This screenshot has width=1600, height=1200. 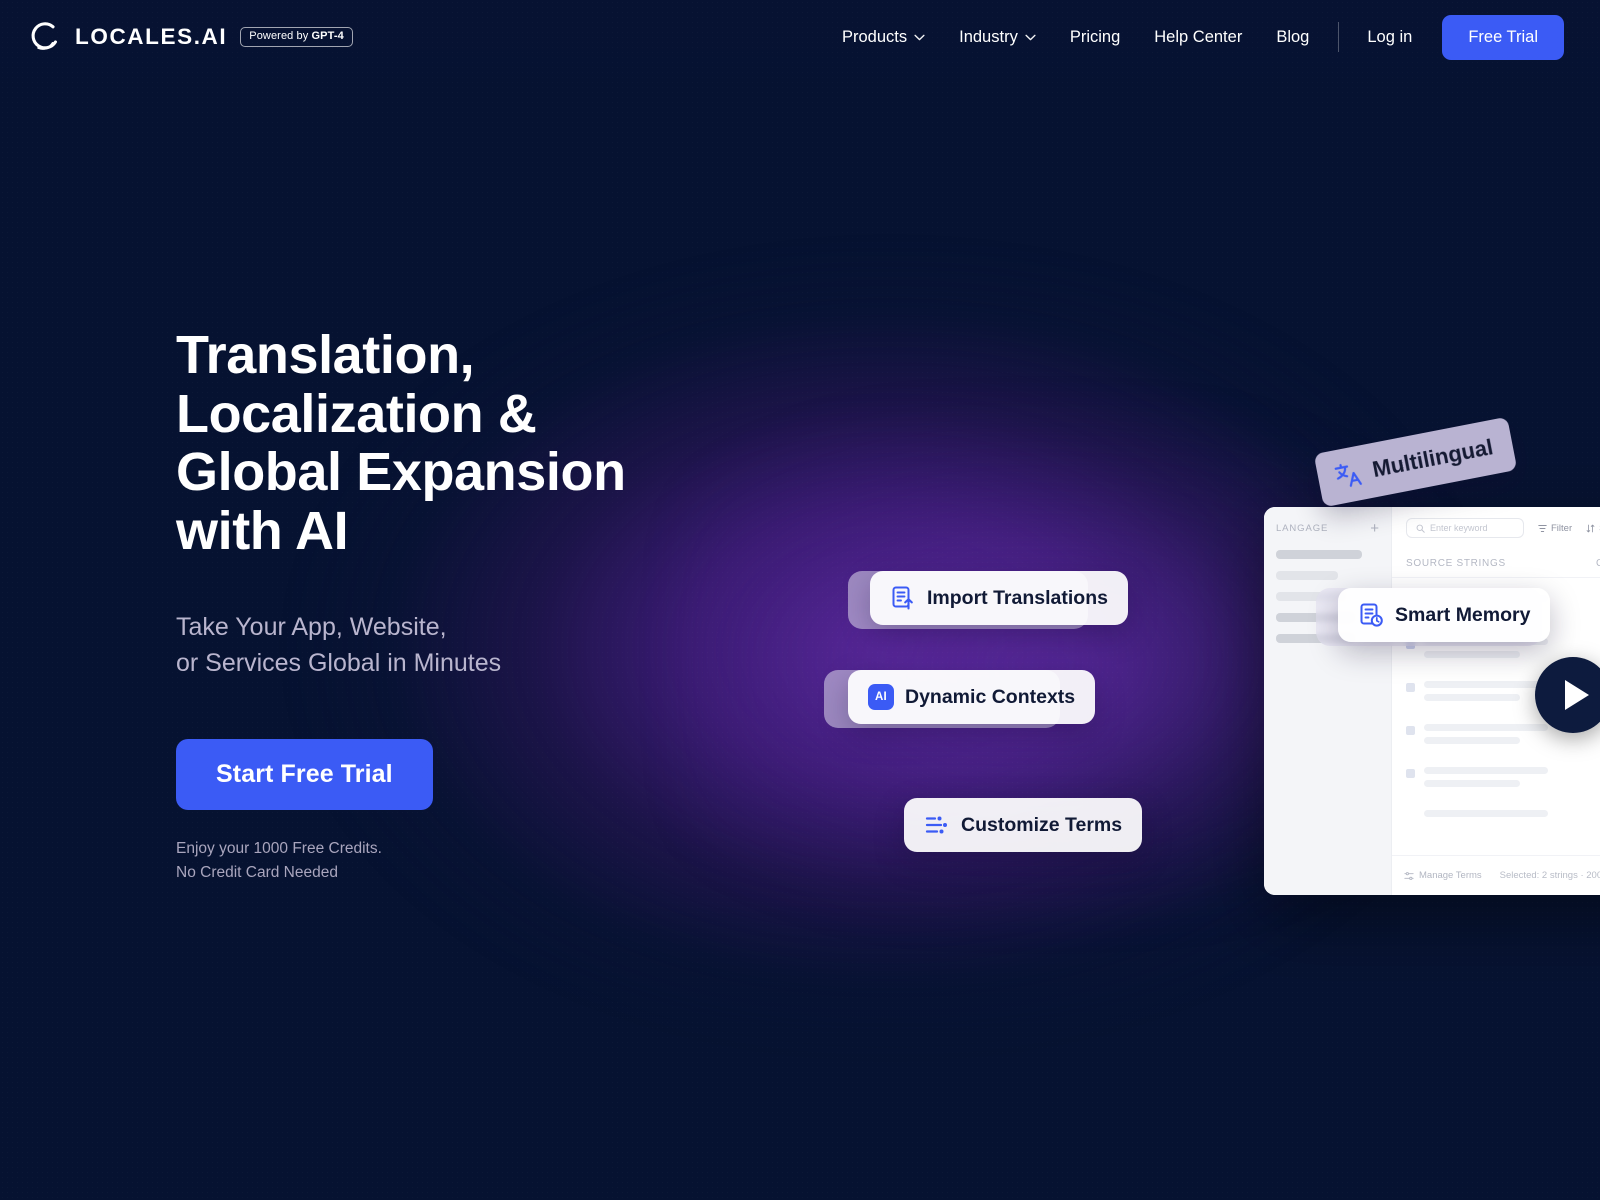 What do you see at coordinates (1562, 528) in the screenshot?
I see `filter-label: Filter` at bounding box center [1562, 528].